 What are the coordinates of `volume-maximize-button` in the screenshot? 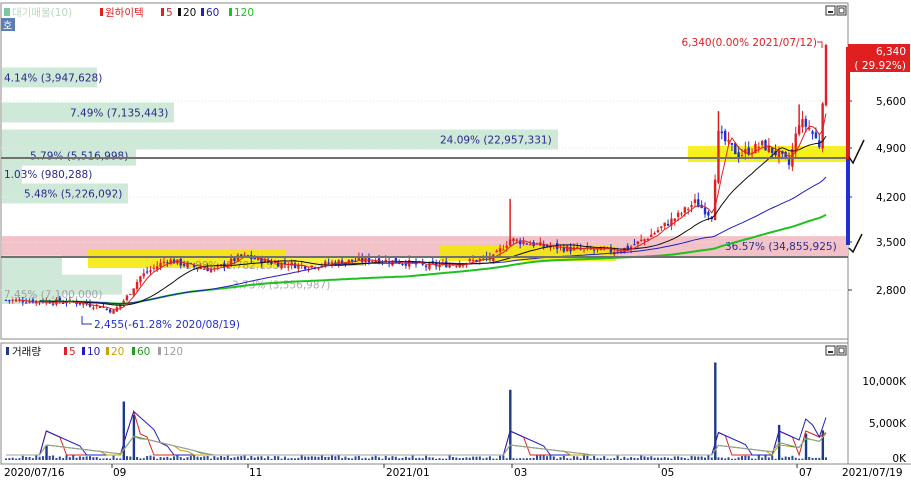 It's located at (841, 350).